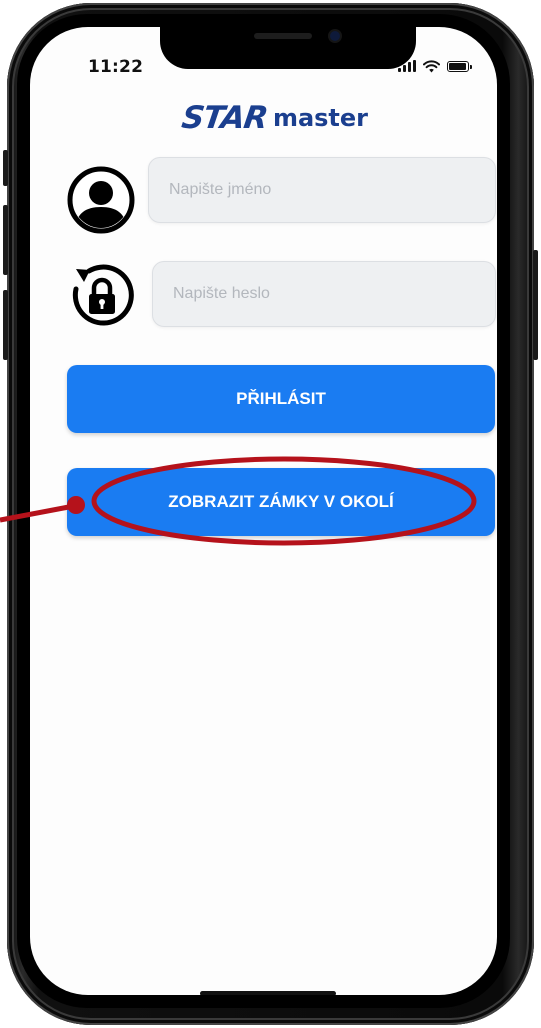 This screenshot has width=541, height=1028. Describe the element at coordinates (5, 325) in the screenshot. I see `volume-down-button` at that location.